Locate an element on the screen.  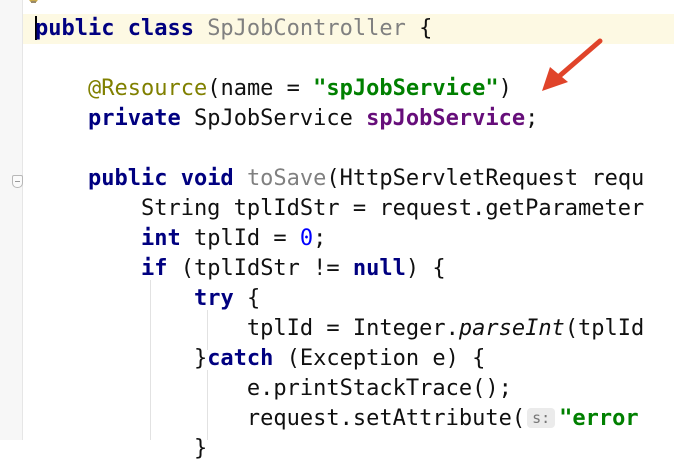
code-token: tplId = Integer. is located at coordinates (247, 328).